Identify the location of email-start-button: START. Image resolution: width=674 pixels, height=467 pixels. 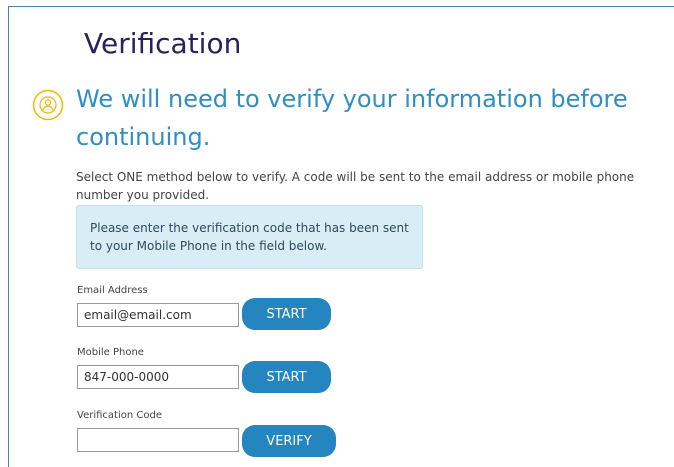
(286, 314).